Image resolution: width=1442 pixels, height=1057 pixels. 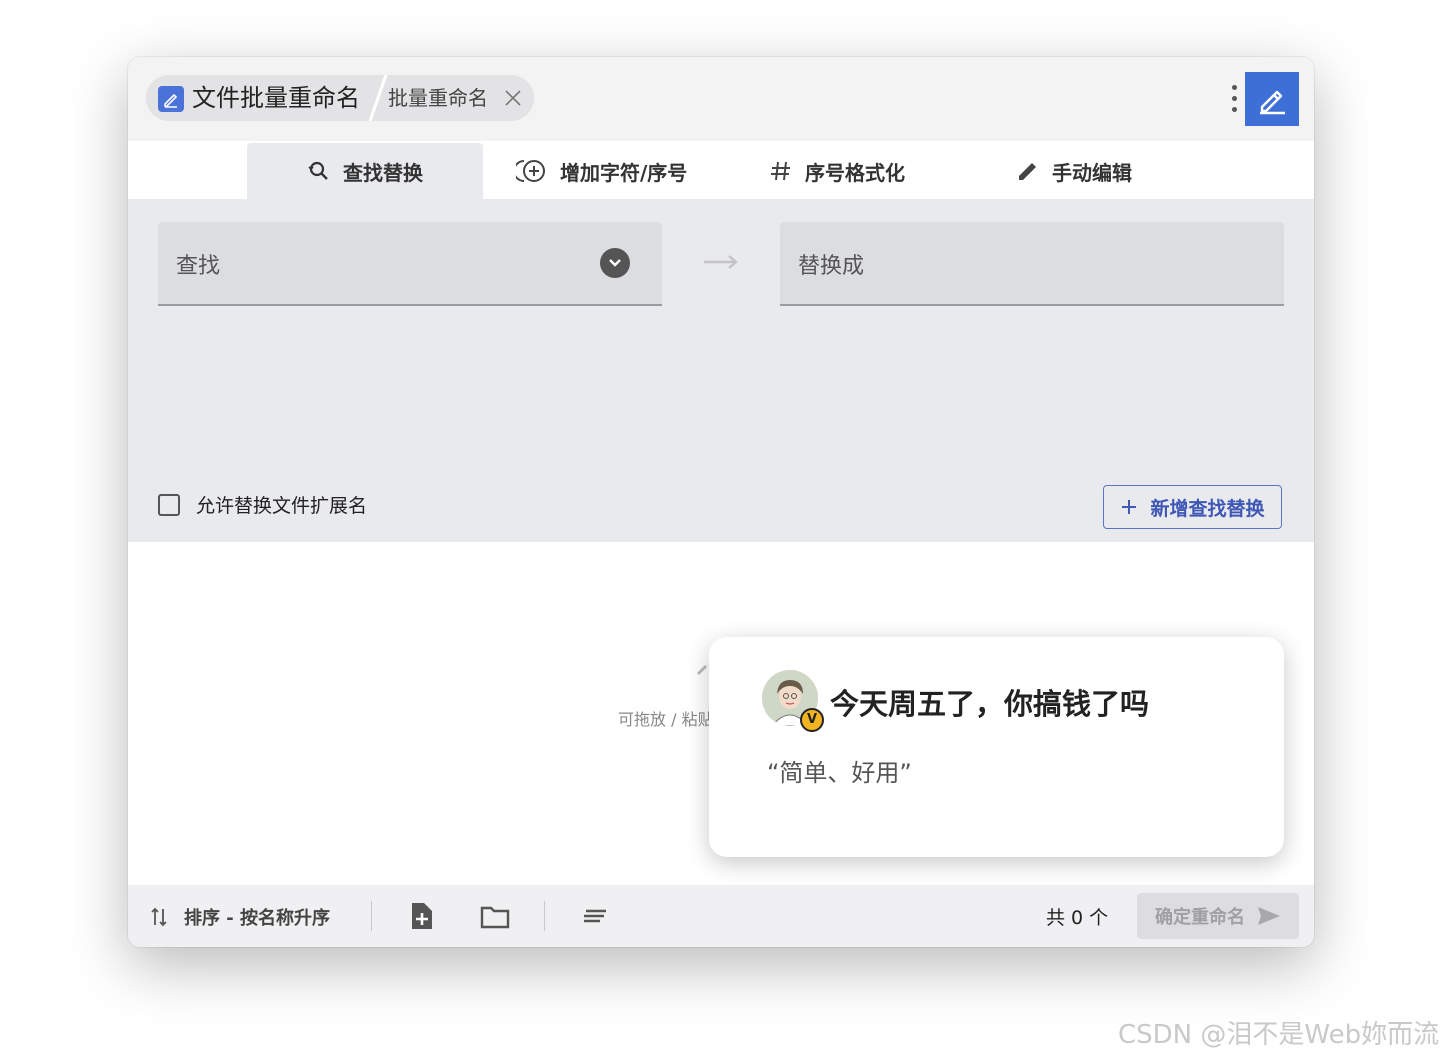 I want to click on confirm-rename-button: 确定重命名, so click(x=1218, y=916).